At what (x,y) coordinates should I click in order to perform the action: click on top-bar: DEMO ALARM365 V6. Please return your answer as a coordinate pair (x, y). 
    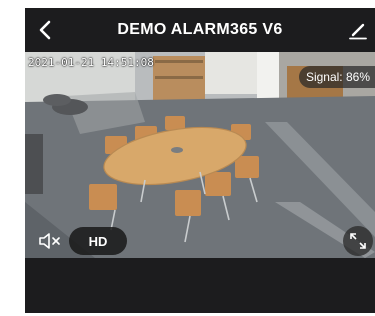
    Looking at the image, I should click on (200, 30).